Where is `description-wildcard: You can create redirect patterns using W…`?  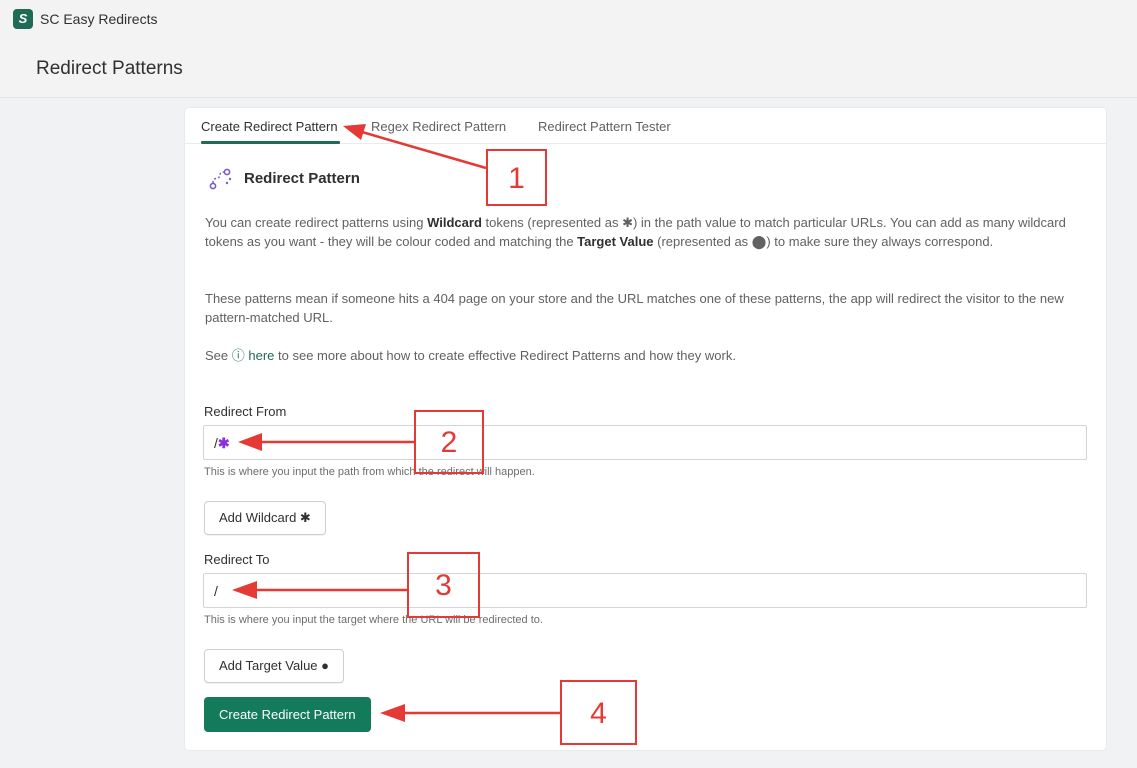 description-wildcard: You can create redirect patterns using W… is located at coordinates (635, 232).